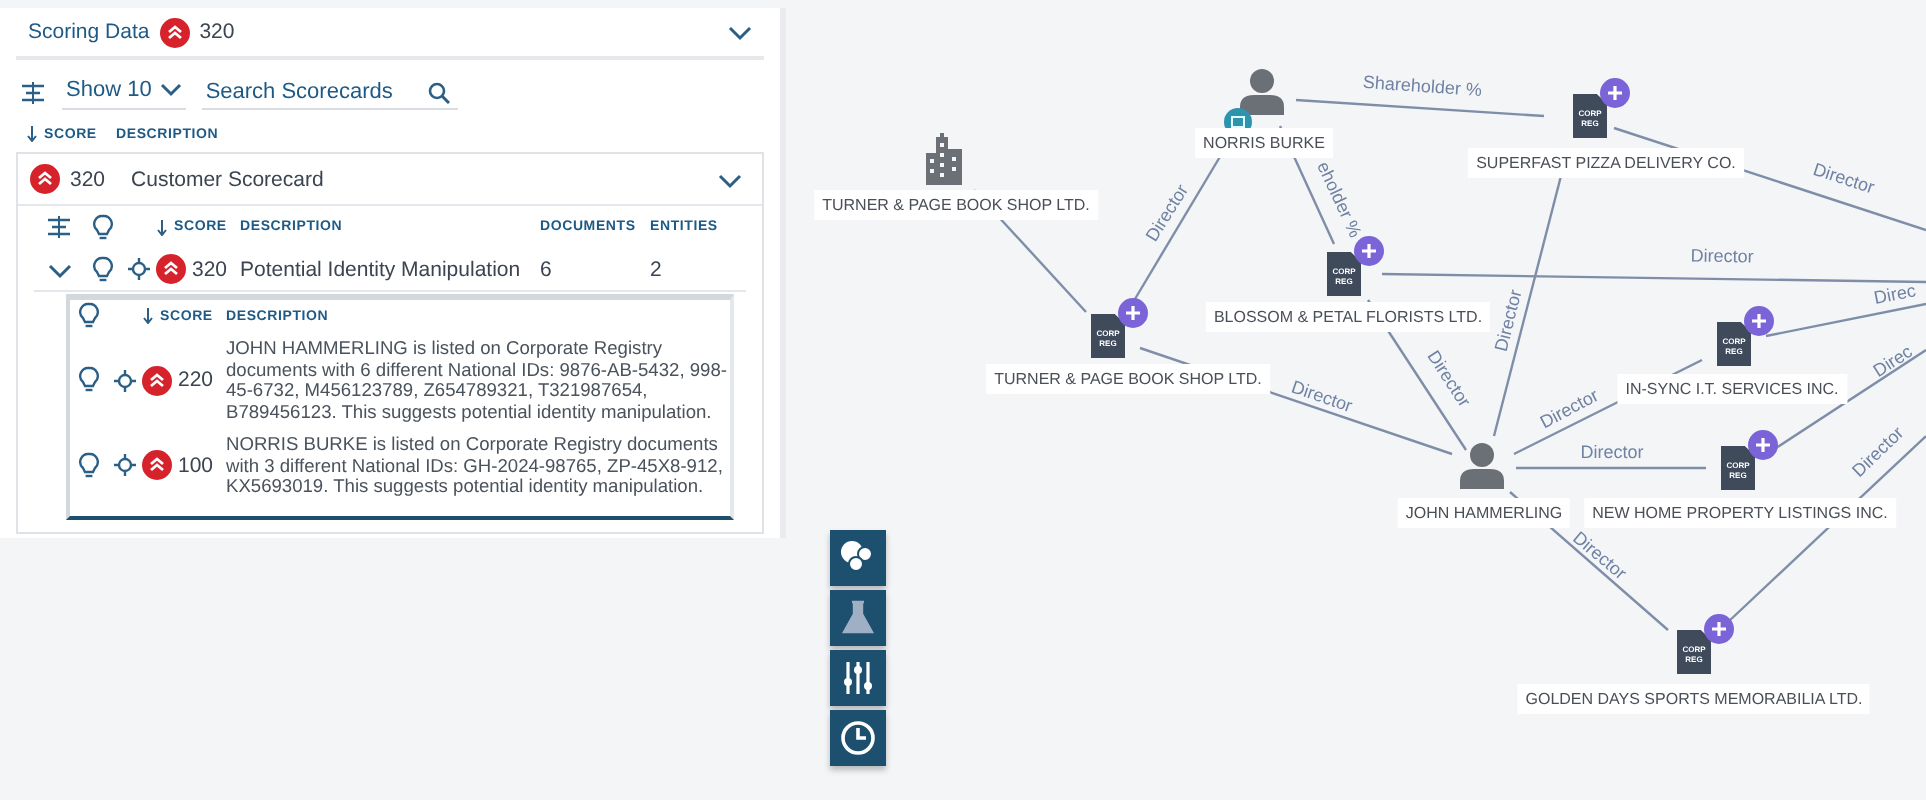 This screenshot has height=800, width=1926. I want to click on node-label: SUPERFAST PIZZA DELIVERY CO., so click(1606, 163).